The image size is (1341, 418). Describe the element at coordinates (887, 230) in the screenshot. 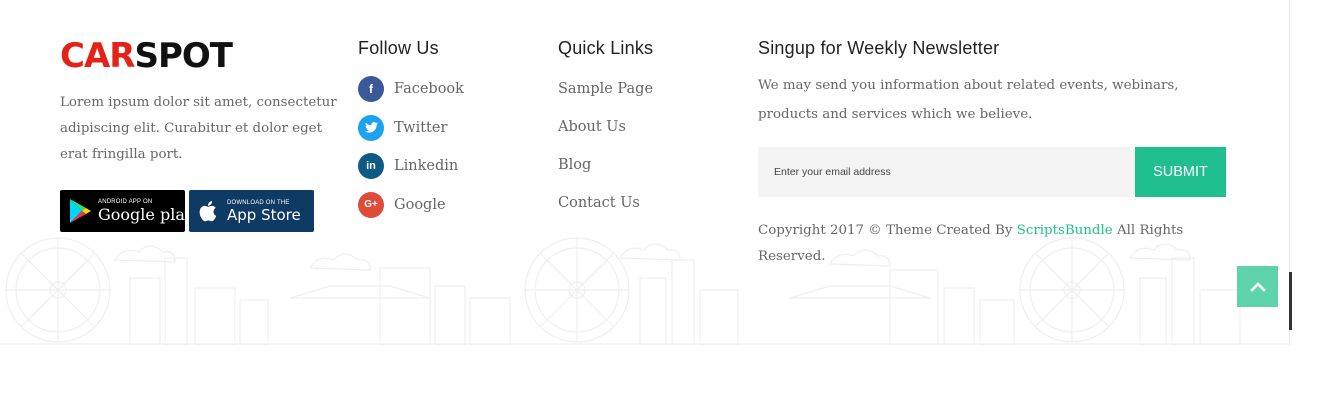

I see `copyright-prefix: Copyright 2017 © Theme Created By` at that location.